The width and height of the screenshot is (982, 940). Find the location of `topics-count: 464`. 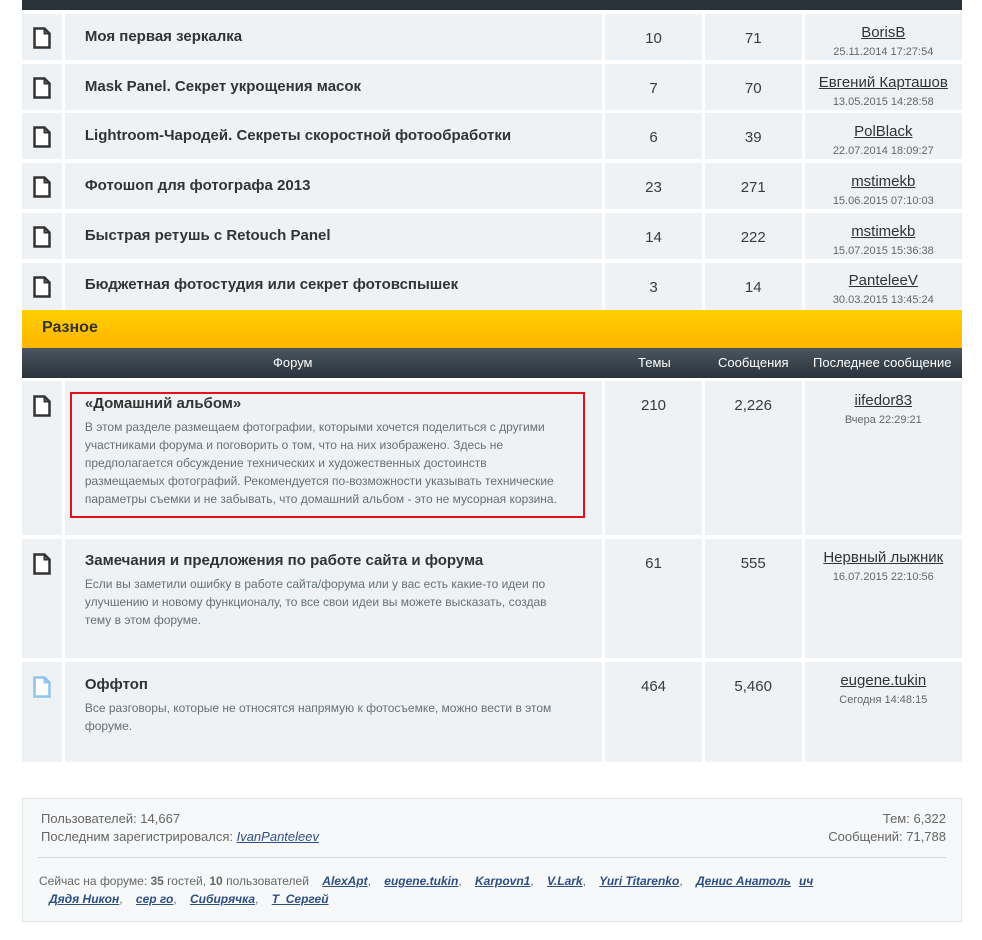

topics-count: 464 is located at coordinates (654, 686).